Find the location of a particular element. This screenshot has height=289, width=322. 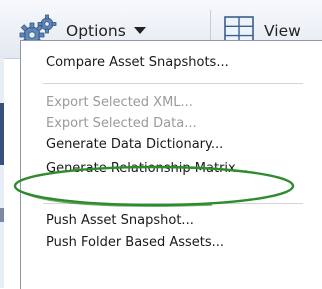

chevron-down-icon is located at coordinates (139, 30).